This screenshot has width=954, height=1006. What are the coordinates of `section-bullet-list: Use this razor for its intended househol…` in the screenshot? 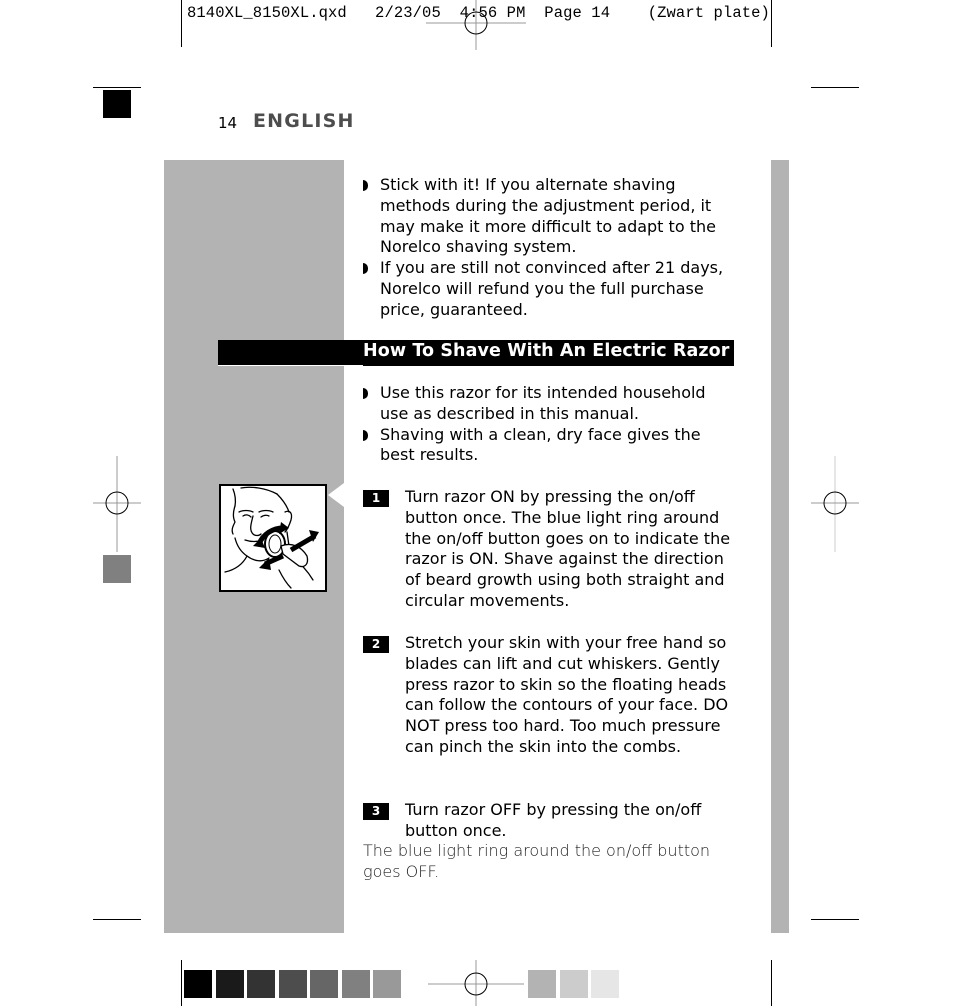 It's located at (549, 424).